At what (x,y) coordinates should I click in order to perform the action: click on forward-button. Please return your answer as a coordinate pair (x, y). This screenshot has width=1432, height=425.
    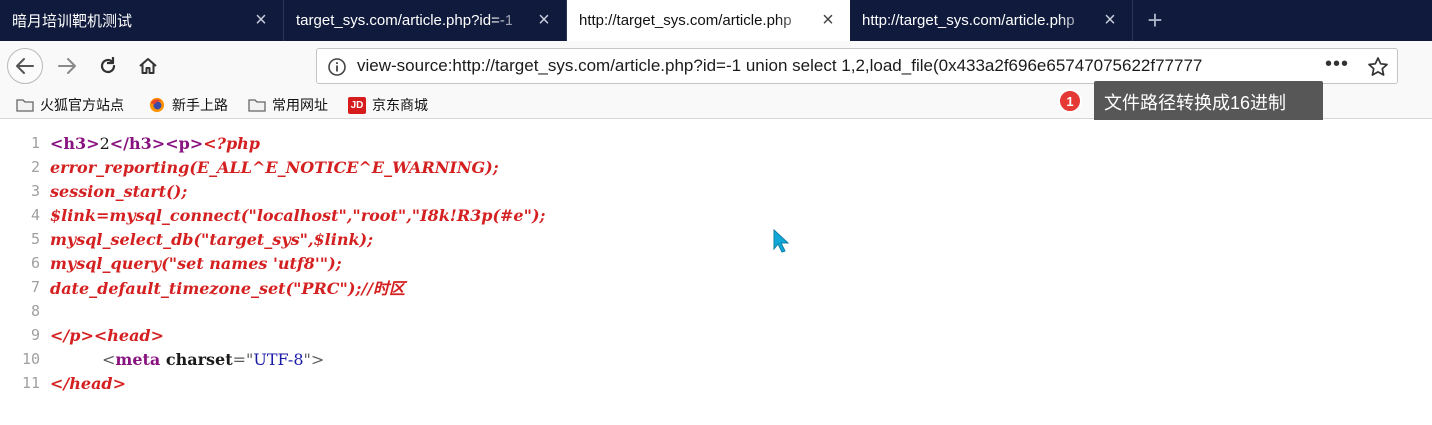
    Looking at the image, I should click on (67, 66).